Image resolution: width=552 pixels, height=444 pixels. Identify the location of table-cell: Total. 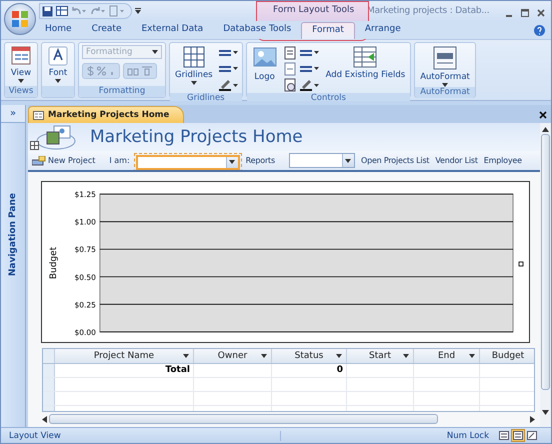
(124, 370).